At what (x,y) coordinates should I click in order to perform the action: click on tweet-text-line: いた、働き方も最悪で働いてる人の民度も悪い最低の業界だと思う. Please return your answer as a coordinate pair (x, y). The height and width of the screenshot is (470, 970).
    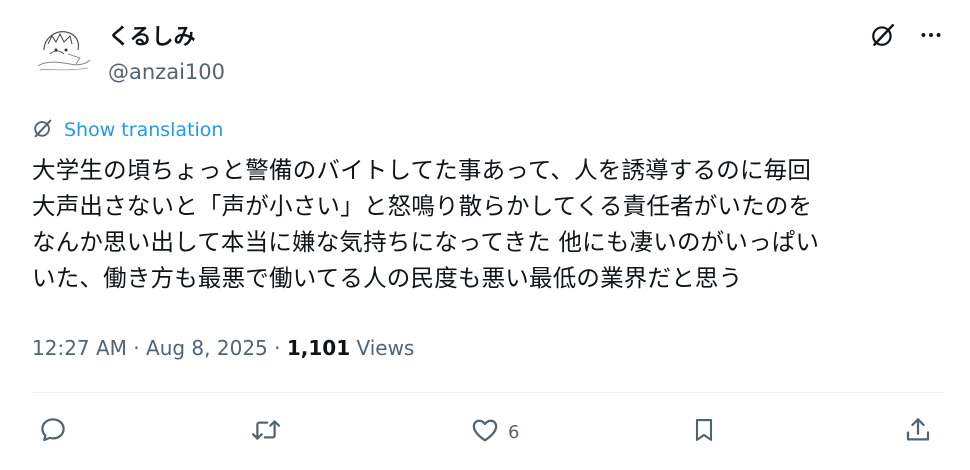
    Looking at the image, I should click on (387, 278).